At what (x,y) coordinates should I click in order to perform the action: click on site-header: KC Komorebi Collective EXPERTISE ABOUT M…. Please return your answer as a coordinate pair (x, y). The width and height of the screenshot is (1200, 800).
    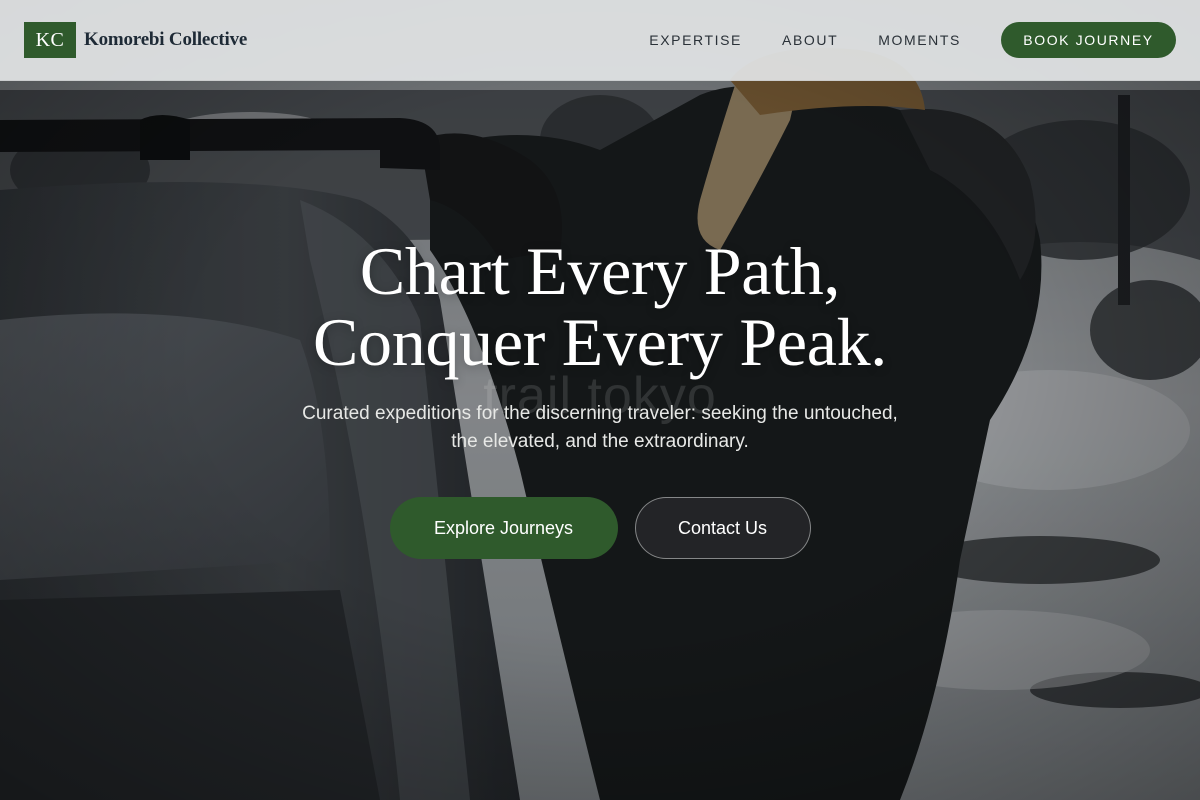
    Looking at the image, I should click on (600, 40).